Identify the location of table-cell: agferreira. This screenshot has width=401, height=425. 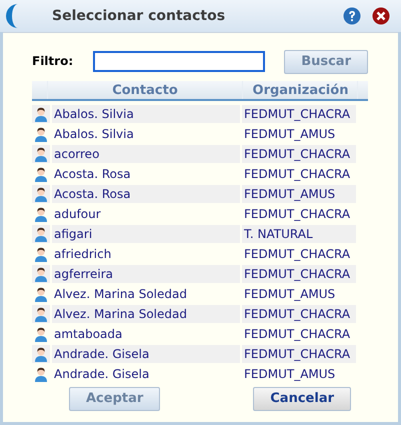
(146, 274).